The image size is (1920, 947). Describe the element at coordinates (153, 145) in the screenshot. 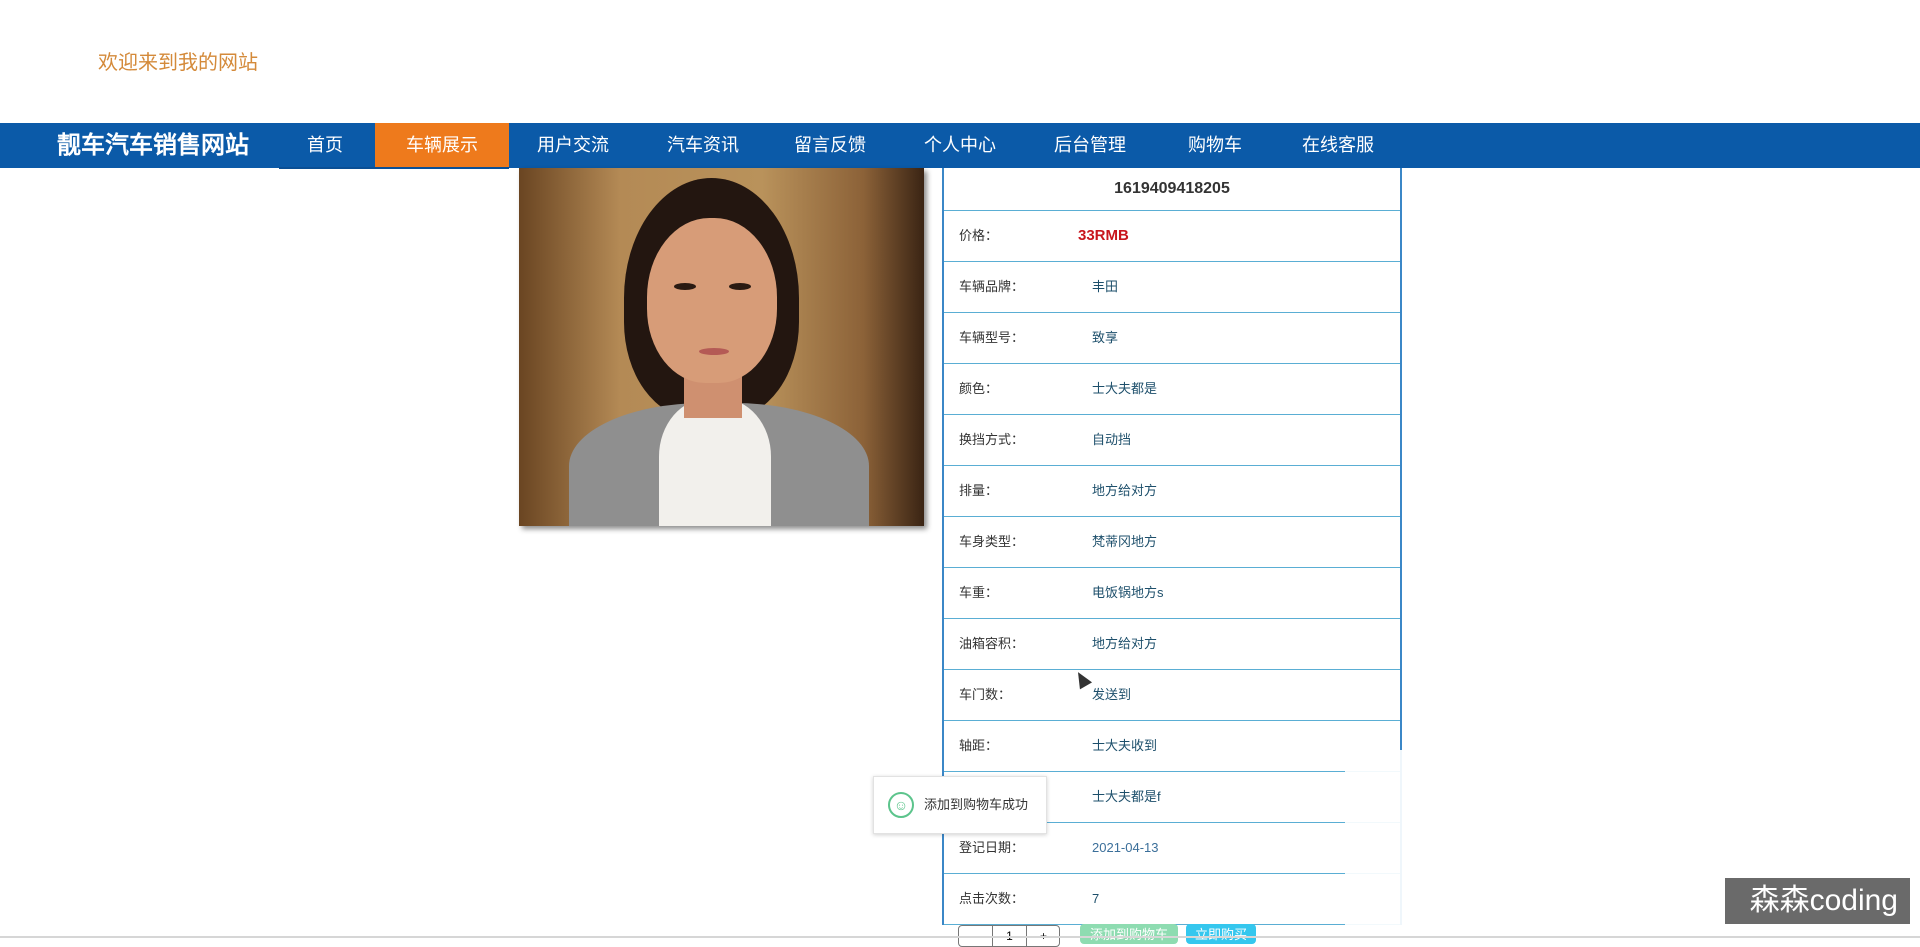

I see `site-brand: 靓车汽车销售网站` at that location.